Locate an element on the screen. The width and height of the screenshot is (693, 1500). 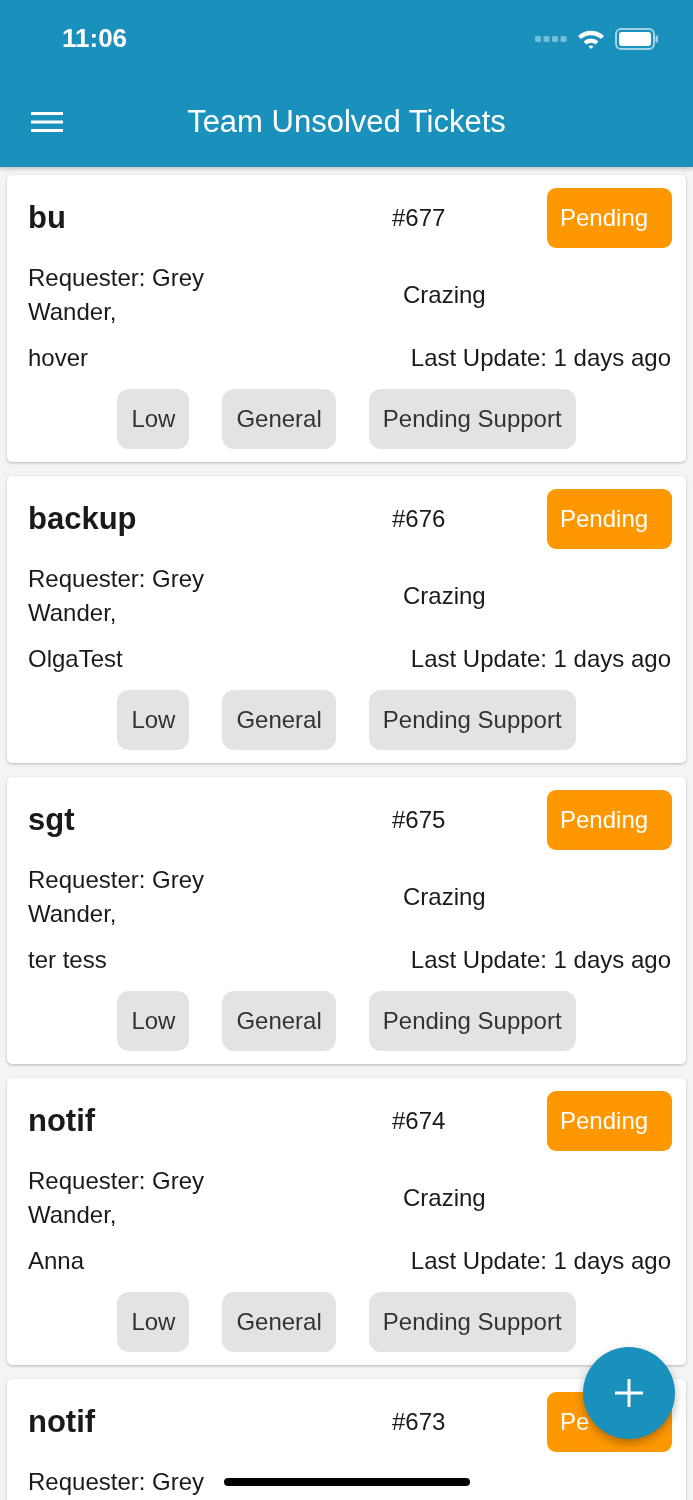
requester-text: Requester: Grey is located at coordinates (117, 1482).